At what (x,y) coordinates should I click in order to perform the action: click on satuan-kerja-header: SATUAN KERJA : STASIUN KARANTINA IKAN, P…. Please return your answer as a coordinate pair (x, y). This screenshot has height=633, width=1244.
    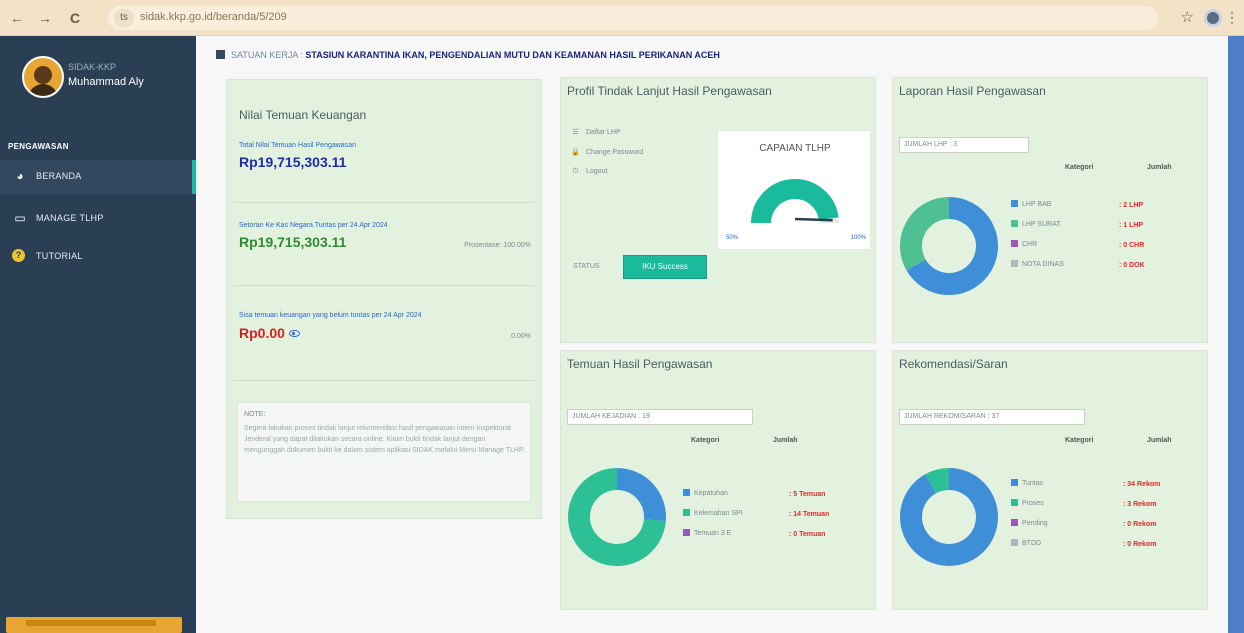
    Looking at the image, I should click on (468, 55).